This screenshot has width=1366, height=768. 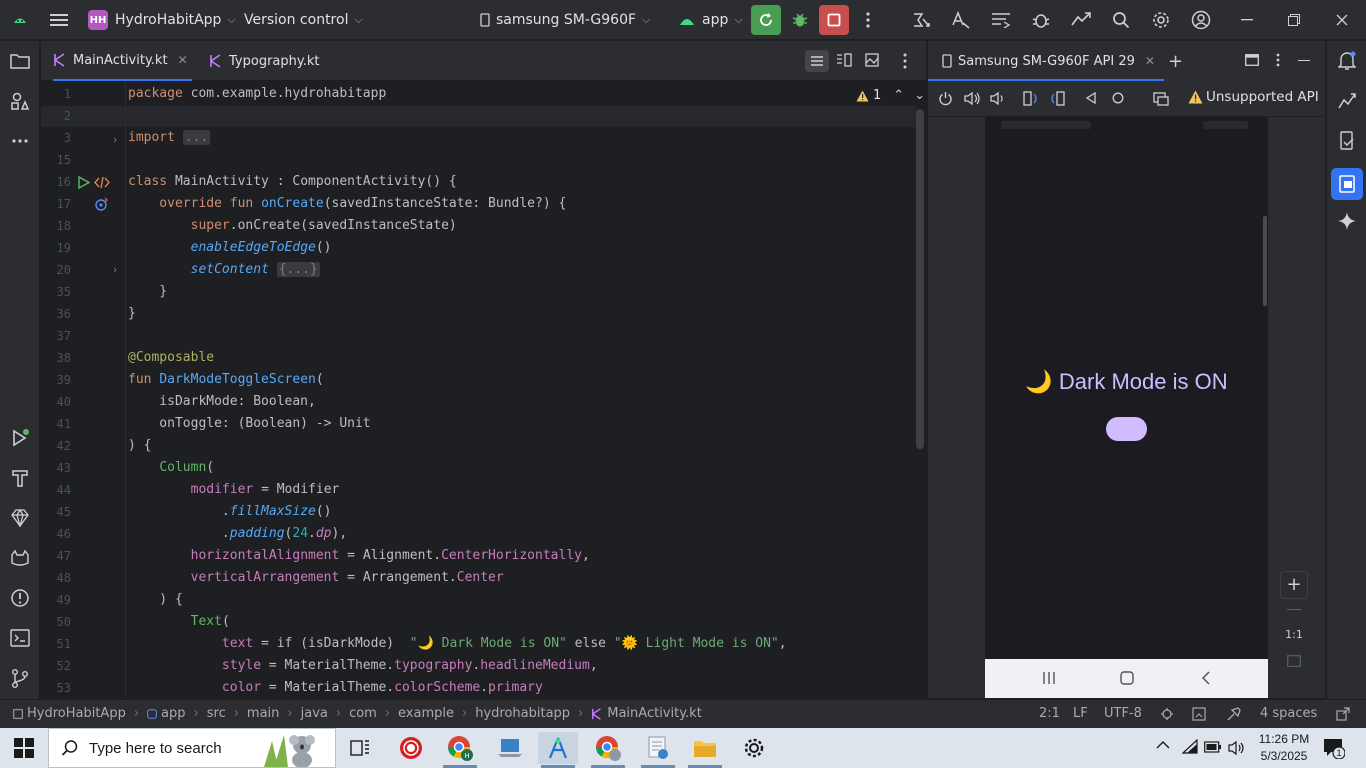 What do you see at coordinates (363, 713) in the screenshot?
I see `breadcrumb-item: com` at bounding box center [363, 713].